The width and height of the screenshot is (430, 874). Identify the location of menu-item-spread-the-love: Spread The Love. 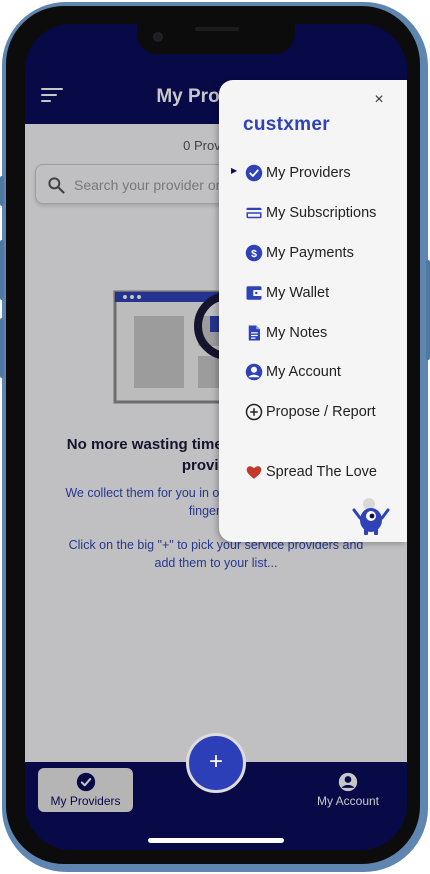
(313, 472).